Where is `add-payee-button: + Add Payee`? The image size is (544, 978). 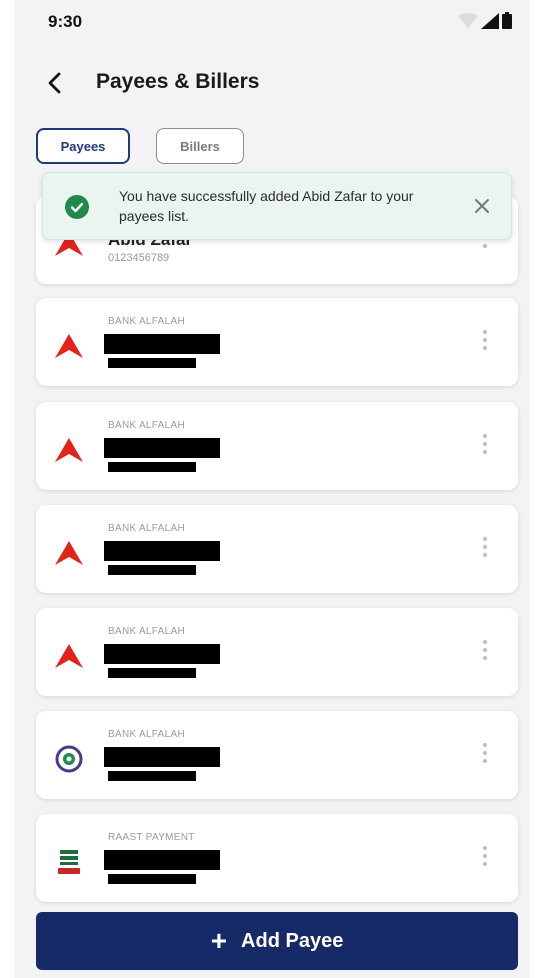
add-payee-button: + Add Payee is located at coordinates (277, 941).